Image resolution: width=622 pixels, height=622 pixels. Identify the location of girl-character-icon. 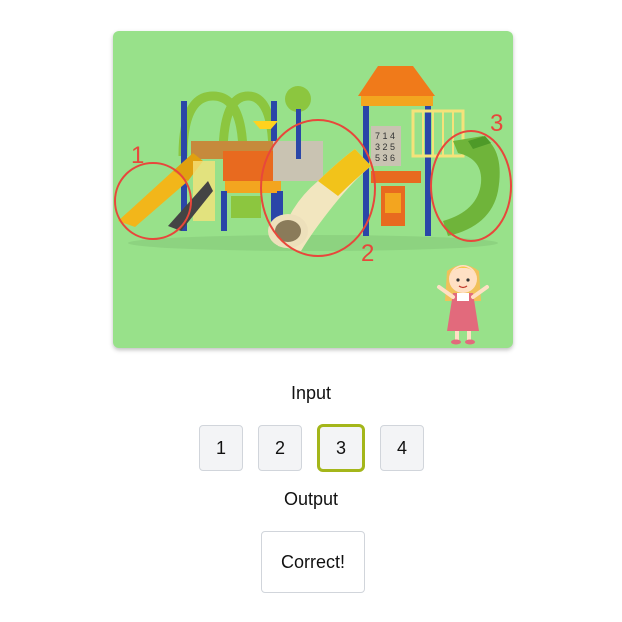
(463, 305).